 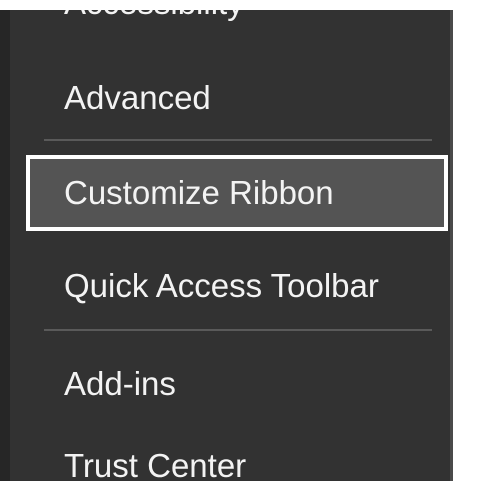 I want to click on nav-item-customize-ribbon: Customize Ribbon, so click(x=237, y=193).